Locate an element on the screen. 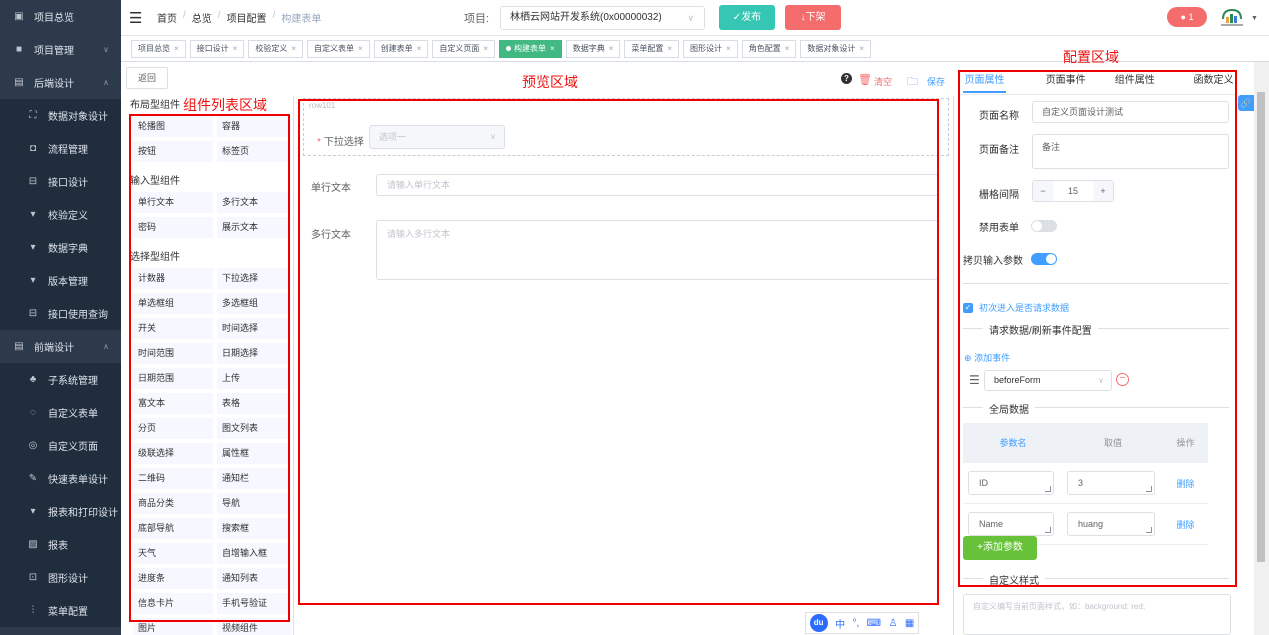 The image size is (1269, 635). breadcrumb-current: 构建表单 is located at coordinates (301, 19).